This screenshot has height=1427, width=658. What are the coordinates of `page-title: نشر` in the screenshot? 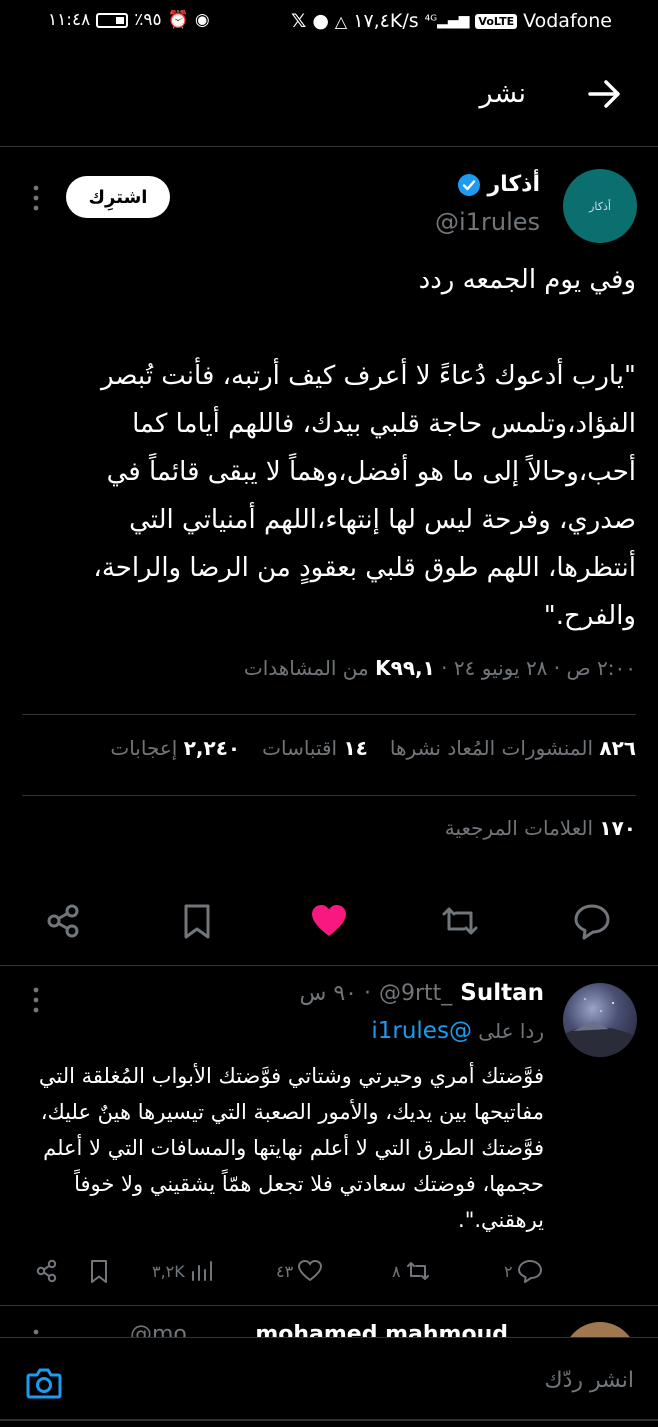 It's located at (503, 93).